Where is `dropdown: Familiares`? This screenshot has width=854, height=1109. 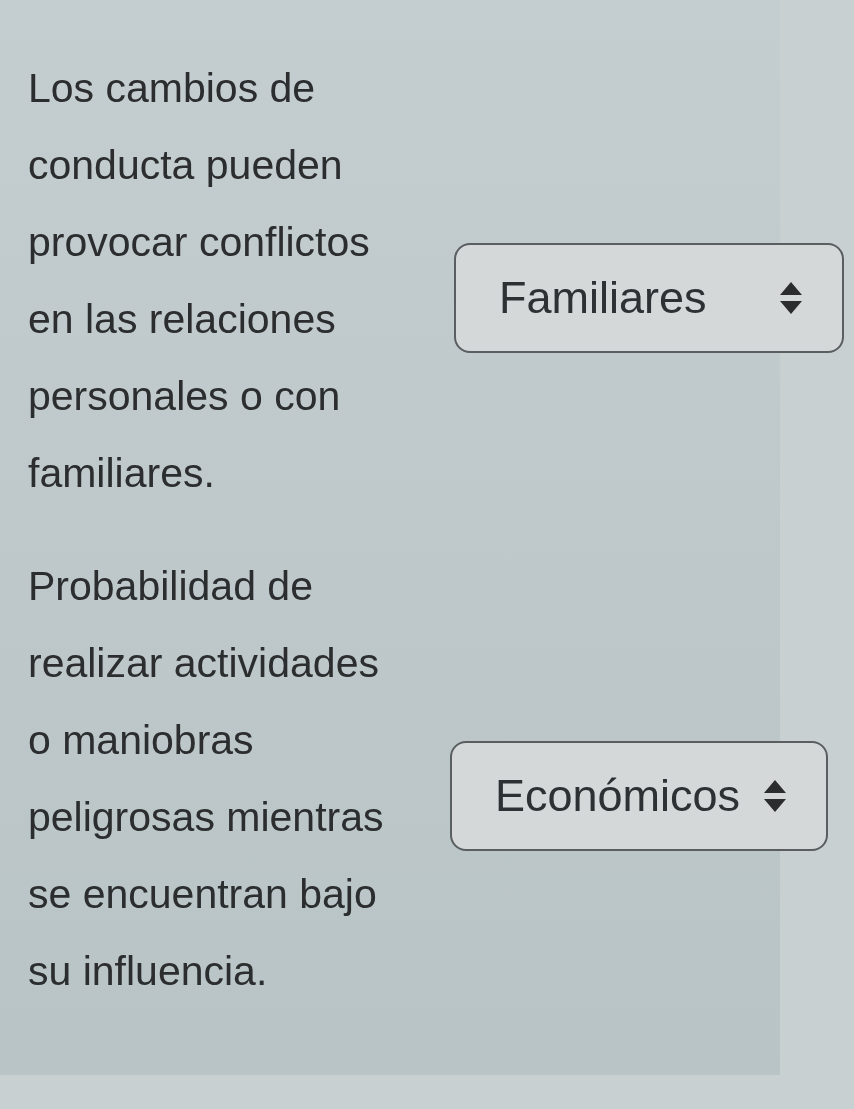 dropdown: Familiares is located at coordinates (649, 298).